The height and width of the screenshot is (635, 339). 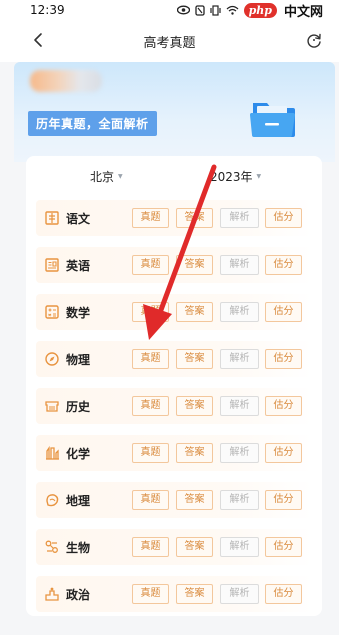 I want to click on refresh-icon, so click(x=314, y=40).